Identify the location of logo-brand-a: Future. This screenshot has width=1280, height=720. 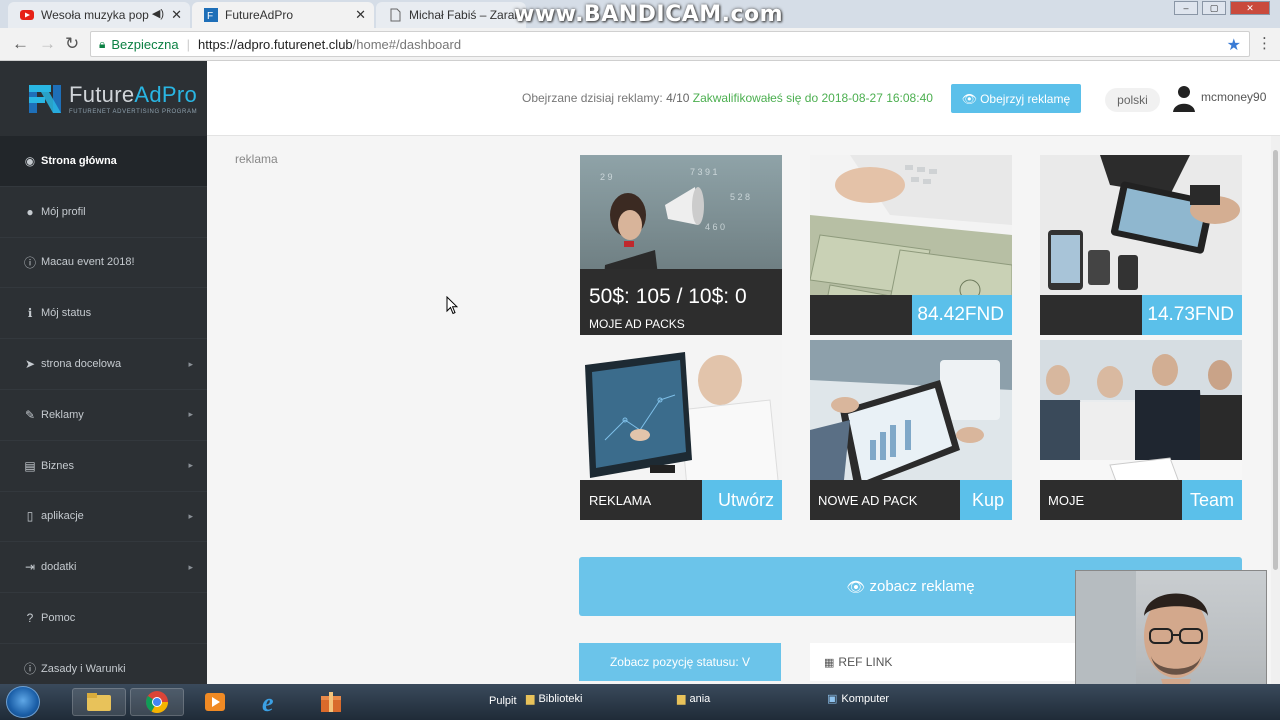
(102, 94).